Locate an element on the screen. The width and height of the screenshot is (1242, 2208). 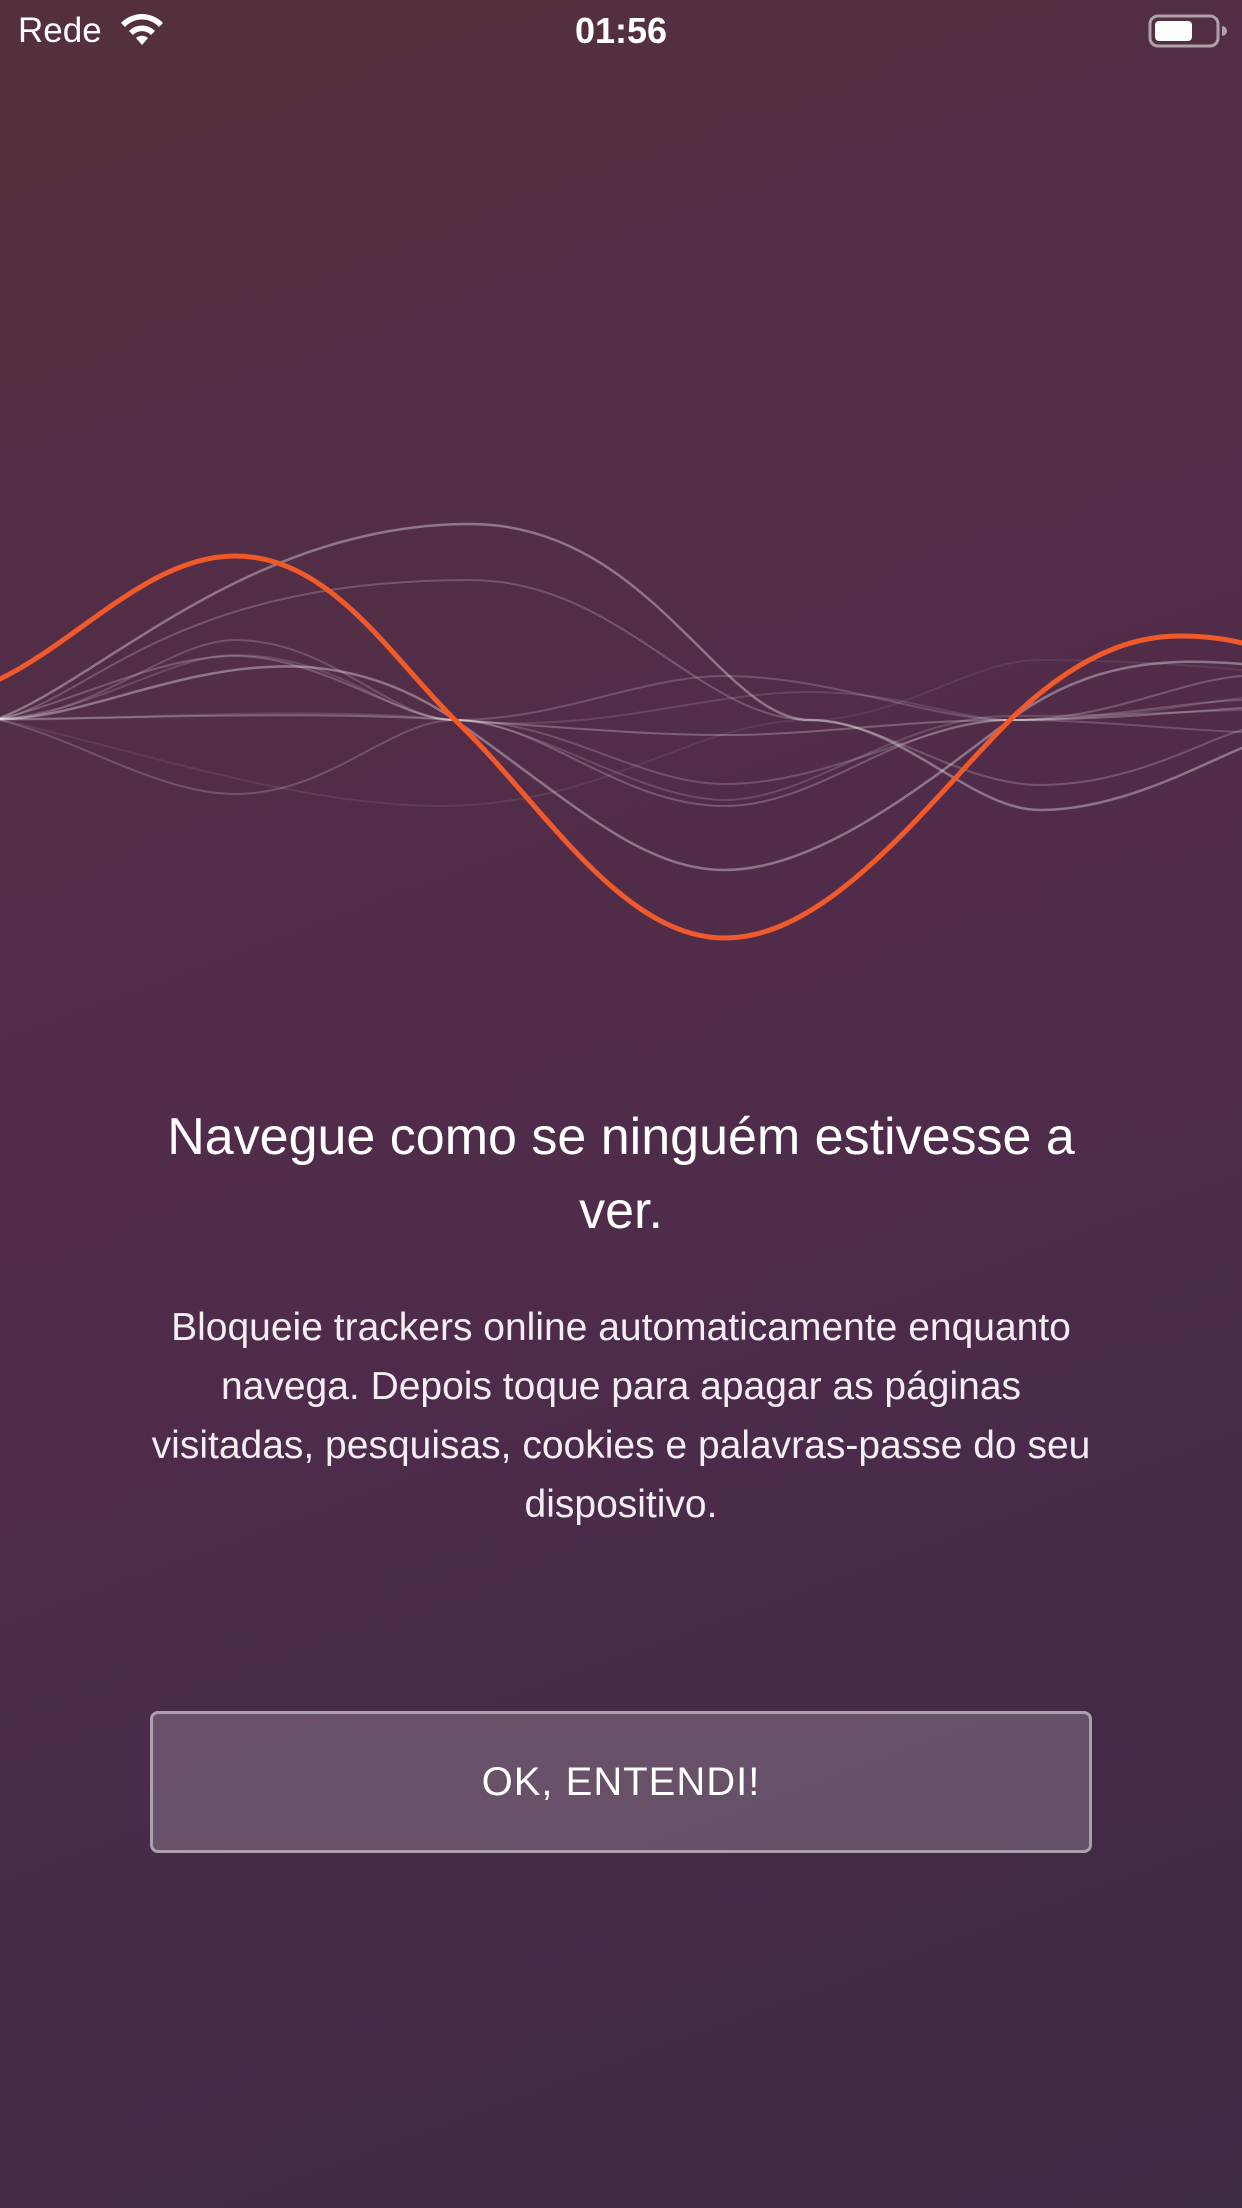
status-bar: Rede 01:56 is located at coordinates (621, 31).